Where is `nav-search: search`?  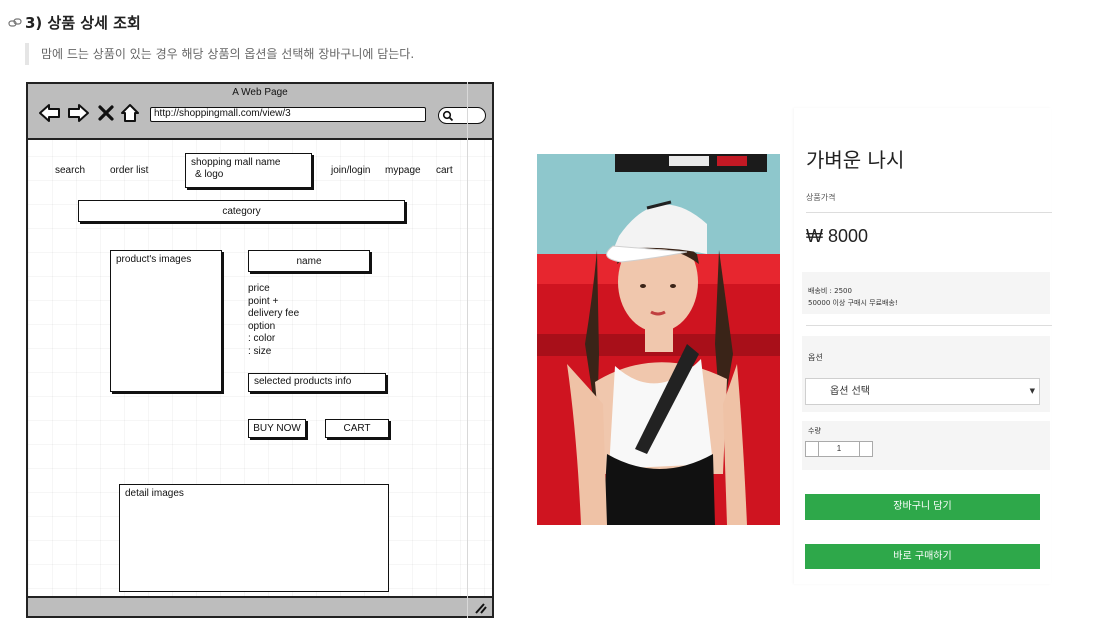
nav-search: search is located at coordinates (70, 170).